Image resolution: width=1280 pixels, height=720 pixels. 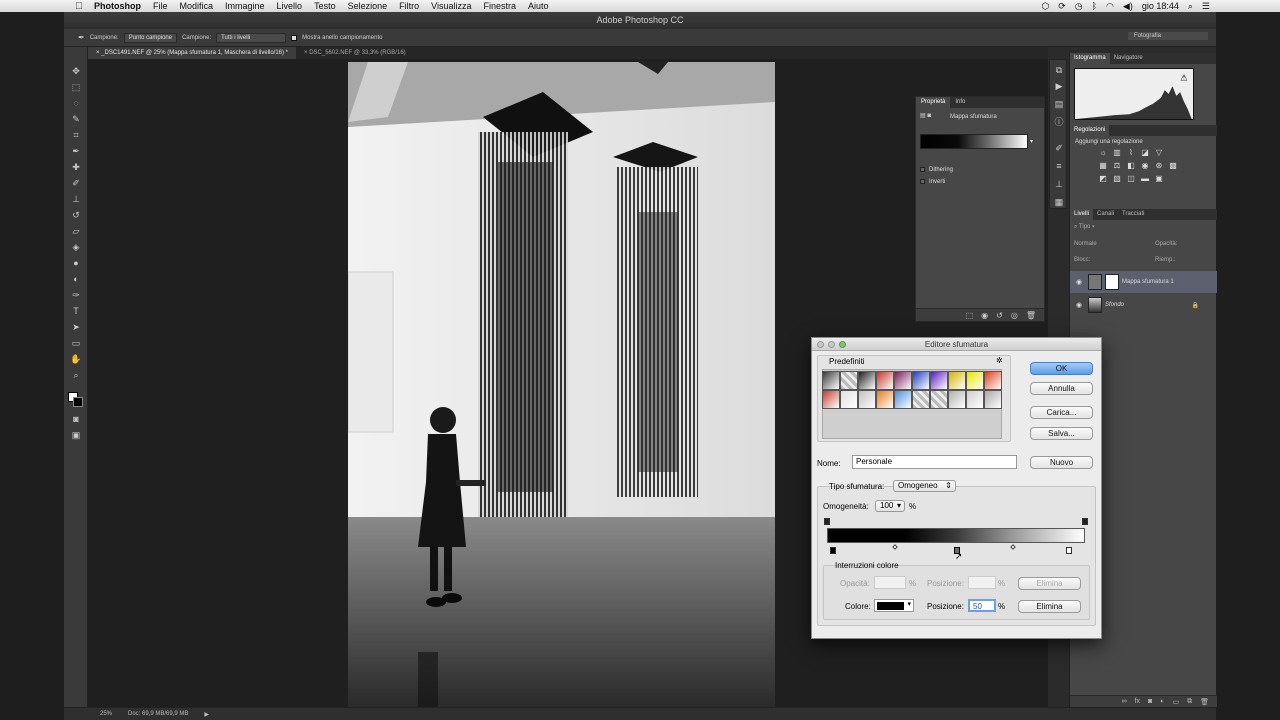 What do you see at coordinates (1110, 6) in the screenshot?
I see `wifi-icon: ◠` at bounding box center [1110, 6].